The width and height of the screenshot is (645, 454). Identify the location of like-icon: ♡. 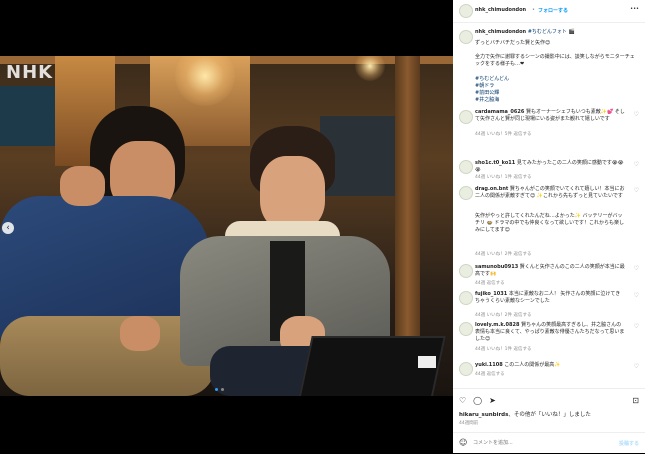
(462, 400).